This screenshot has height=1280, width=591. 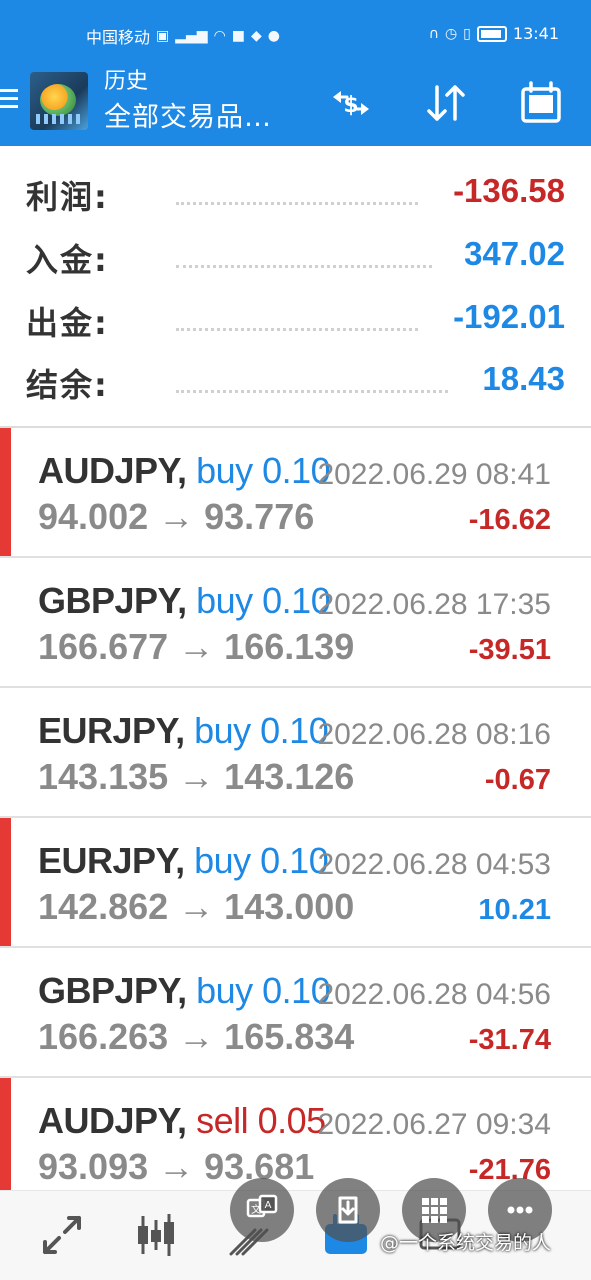 I want to click on shield-icon: ◆, so click(x=256, y=36).